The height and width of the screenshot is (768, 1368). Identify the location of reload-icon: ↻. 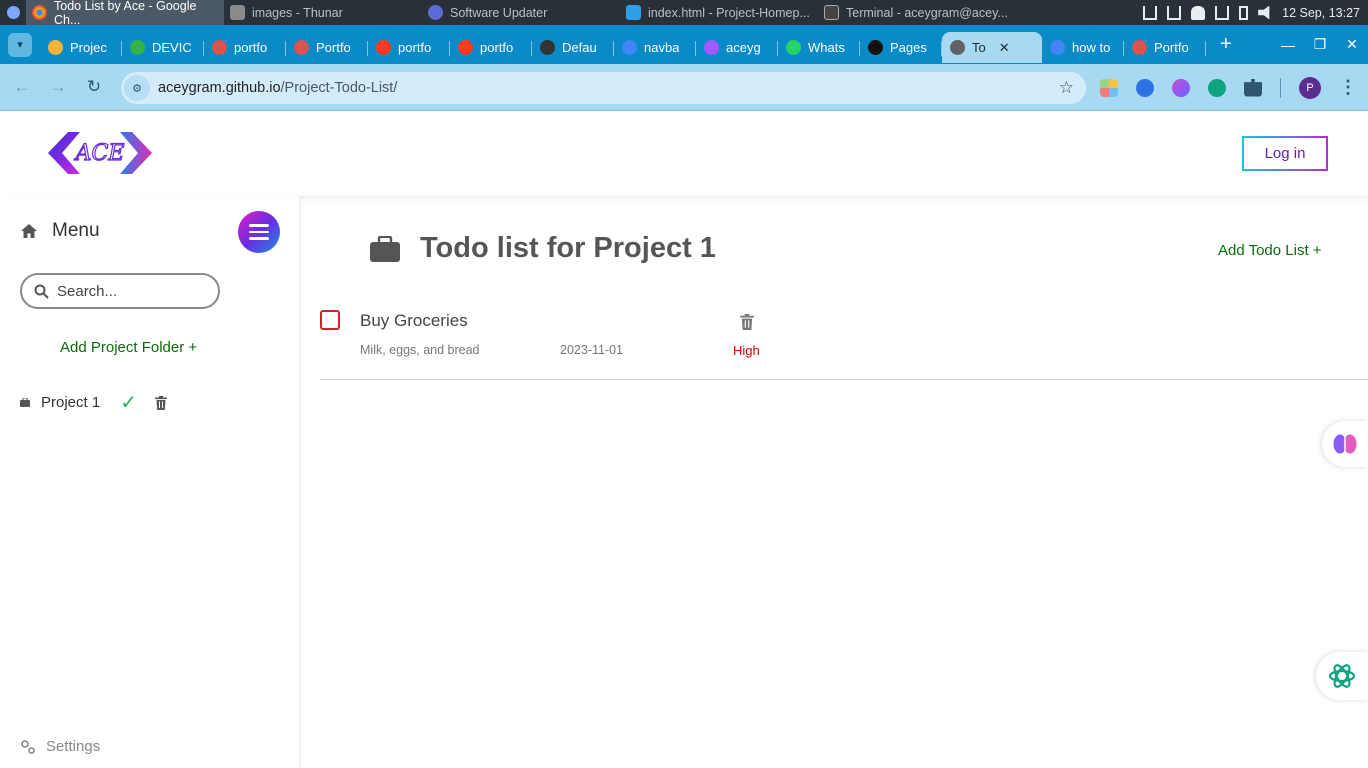
(94, 87).